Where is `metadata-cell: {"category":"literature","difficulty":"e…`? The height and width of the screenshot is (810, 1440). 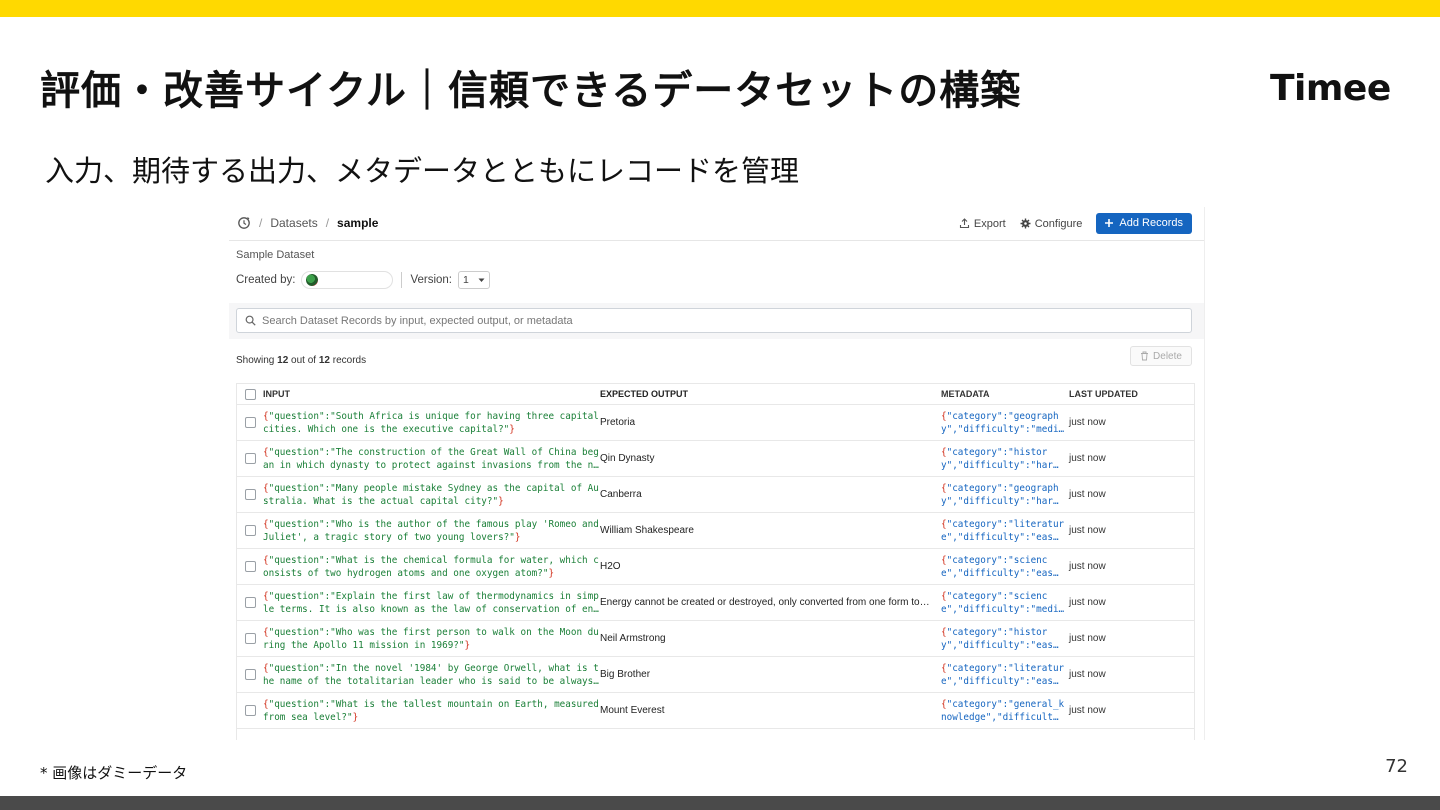
metadata-cell: {"category":"literature","difficulty":"e… is located at coordinates (1001, 531).